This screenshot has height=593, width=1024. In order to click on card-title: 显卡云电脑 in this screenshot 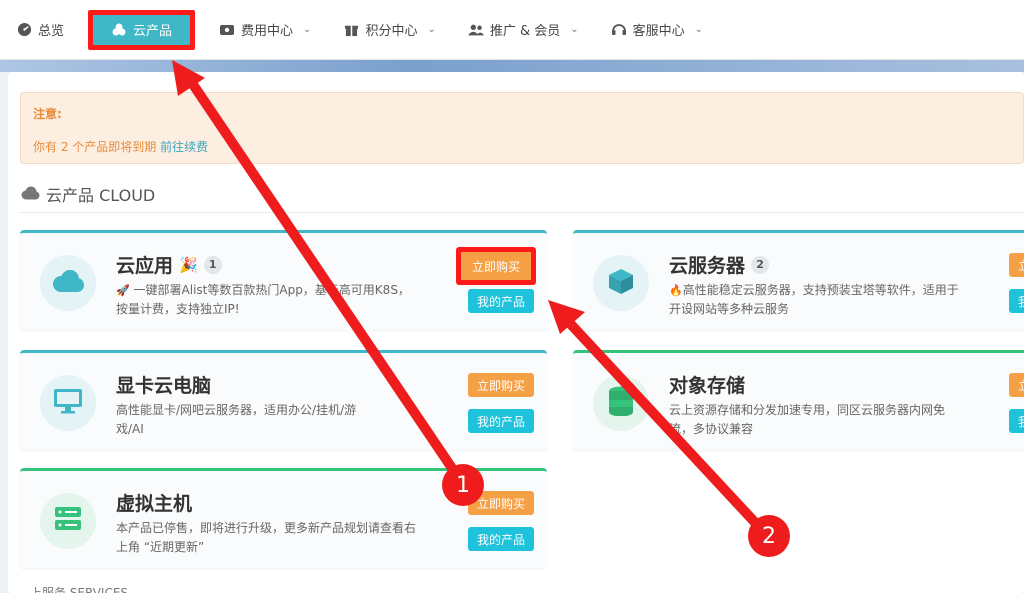, I will do `click(163, 384)`.